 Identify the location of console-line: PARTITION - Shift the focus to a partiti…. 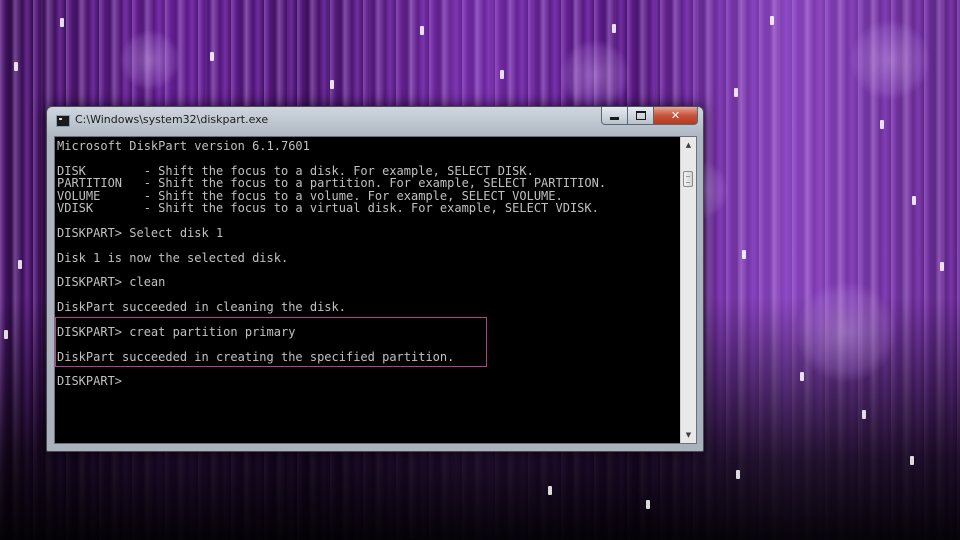
(332, 183).